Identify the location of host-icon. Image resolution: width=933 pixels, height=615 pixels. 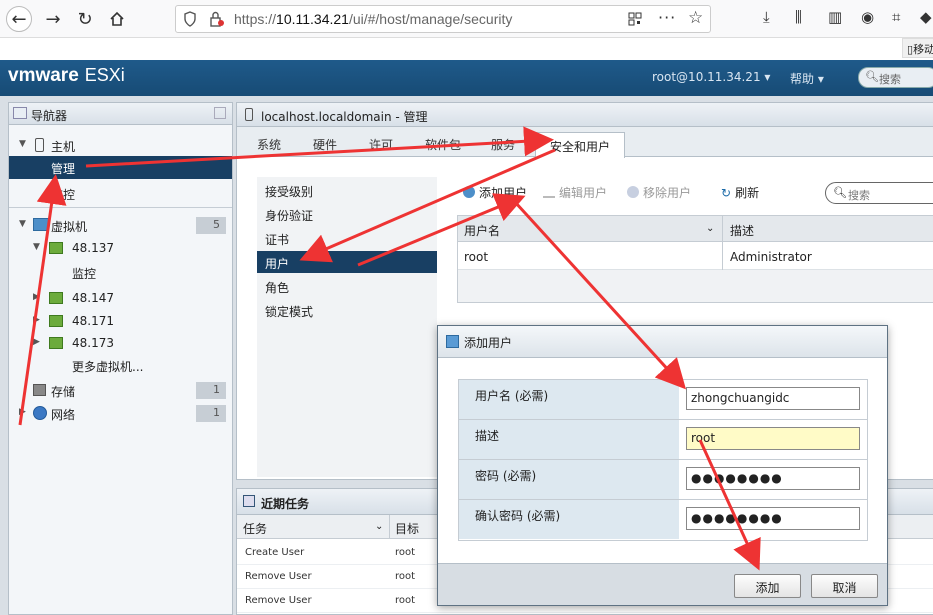
(249, 114).